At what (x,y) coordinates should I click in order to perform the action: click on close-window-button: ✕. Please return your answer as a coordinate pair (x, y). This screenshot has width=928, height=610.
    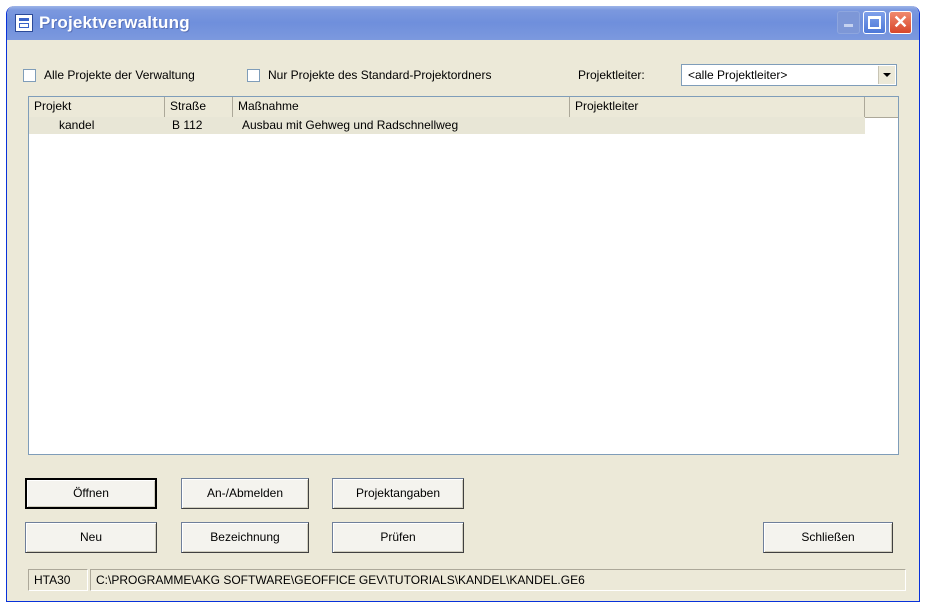
    Looking at the image, I should click on (900, 22).